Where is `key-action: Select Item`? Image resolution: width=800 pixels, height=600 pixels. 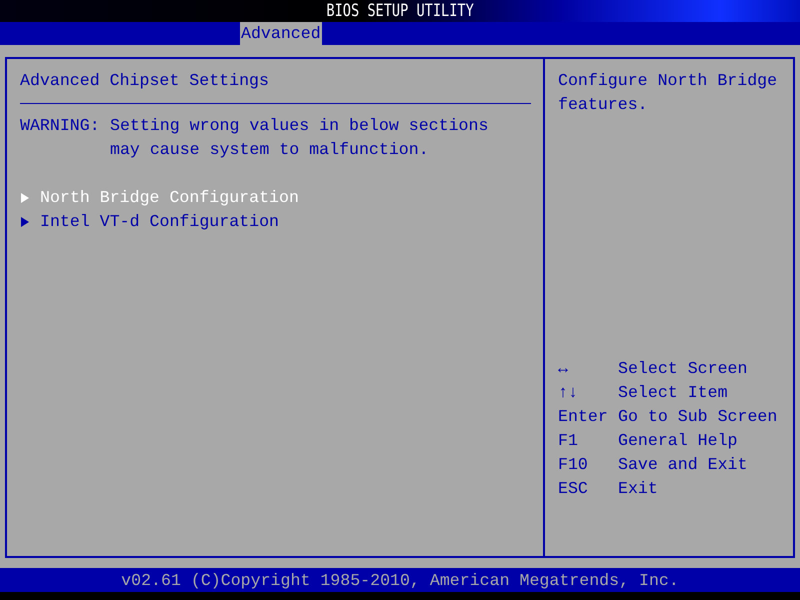
key-action: Select Item is located at coordinates (673, 393).